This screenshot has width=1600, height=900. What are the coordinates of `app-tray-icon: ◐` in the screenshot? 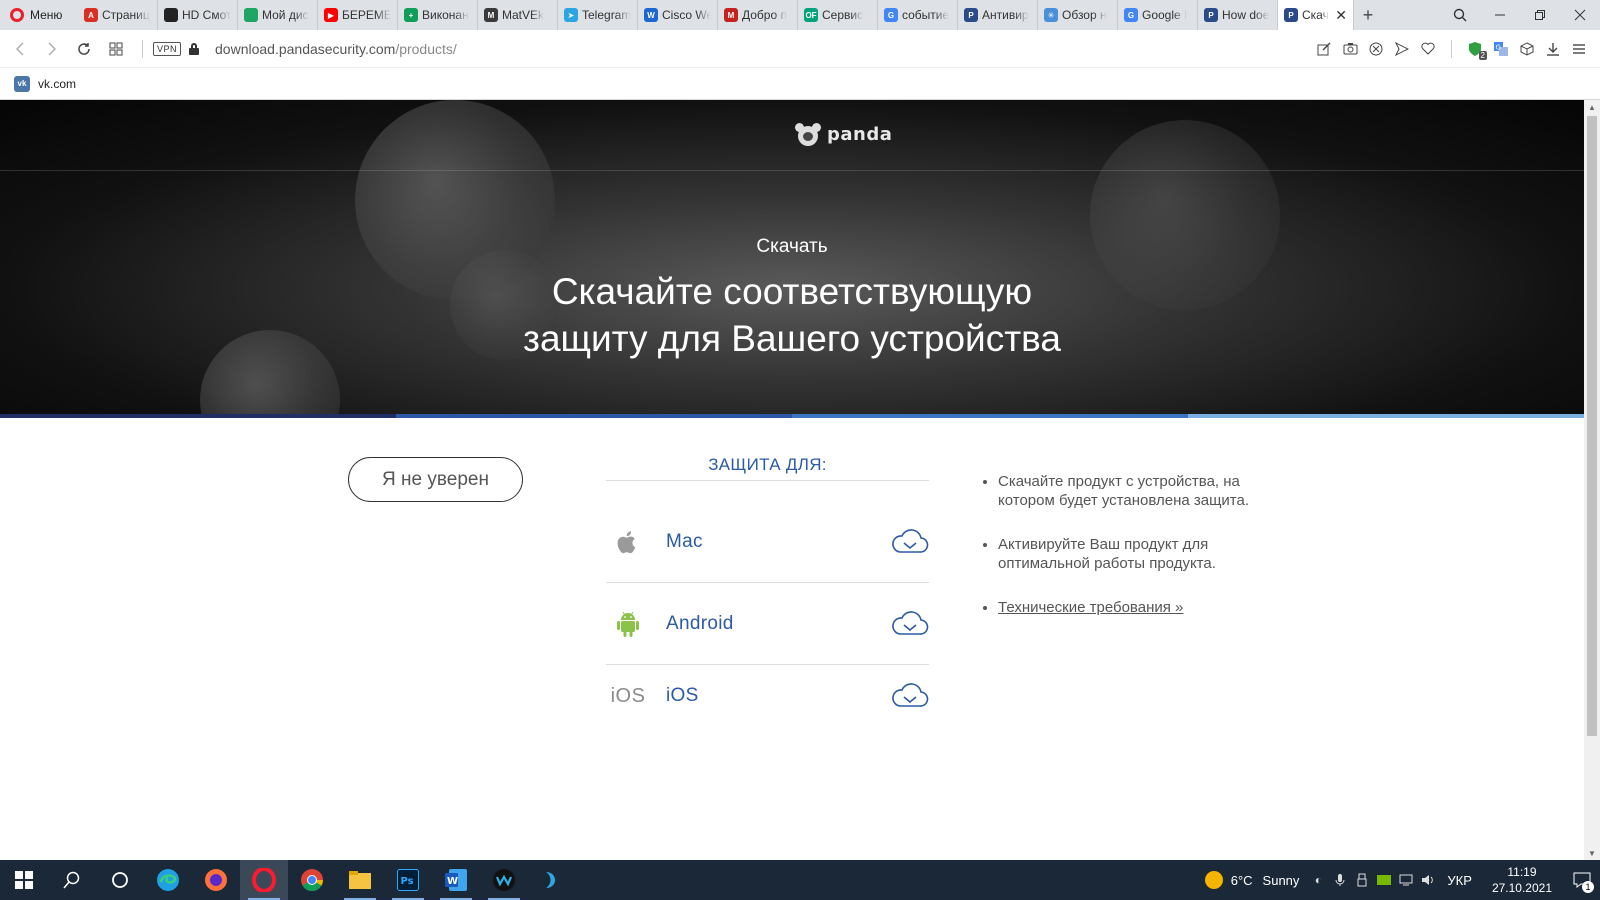 It's located at (1318, 880).